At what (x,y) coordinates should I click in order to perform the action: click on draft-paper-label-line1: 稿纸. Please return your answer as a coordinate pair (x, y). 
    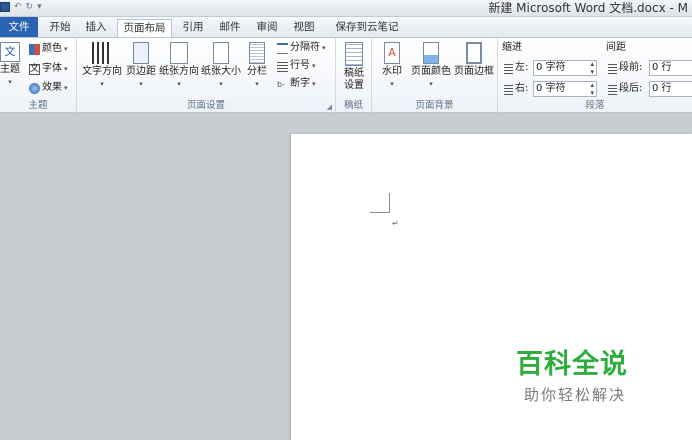
    Looking at the image, I should click on (354, 73).